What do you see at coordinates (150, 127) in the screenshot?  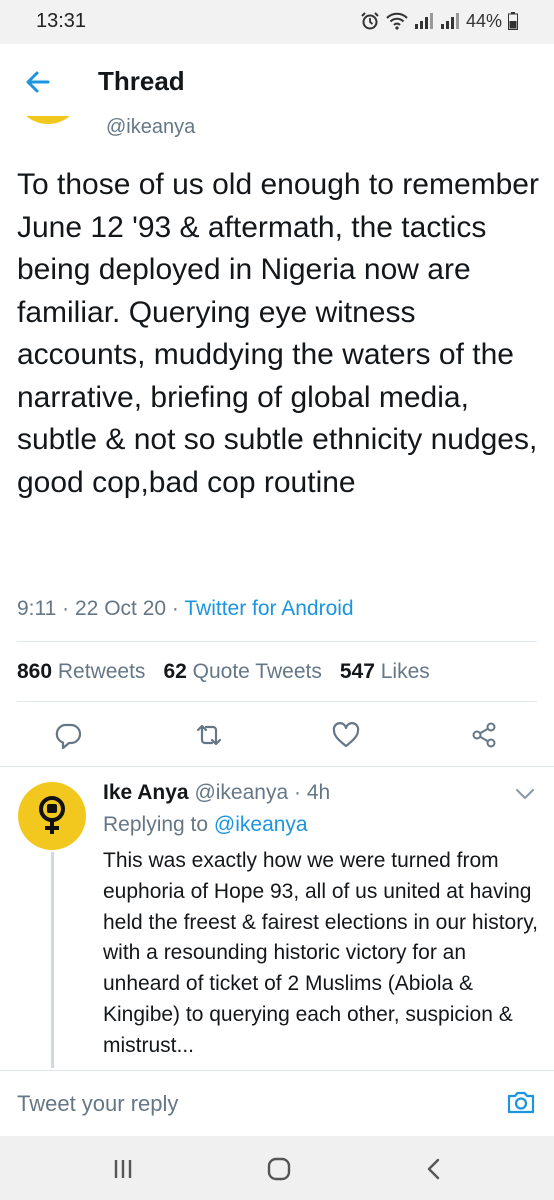 I see `author-handle: @ikeanya` at bounding box center [150, 127].